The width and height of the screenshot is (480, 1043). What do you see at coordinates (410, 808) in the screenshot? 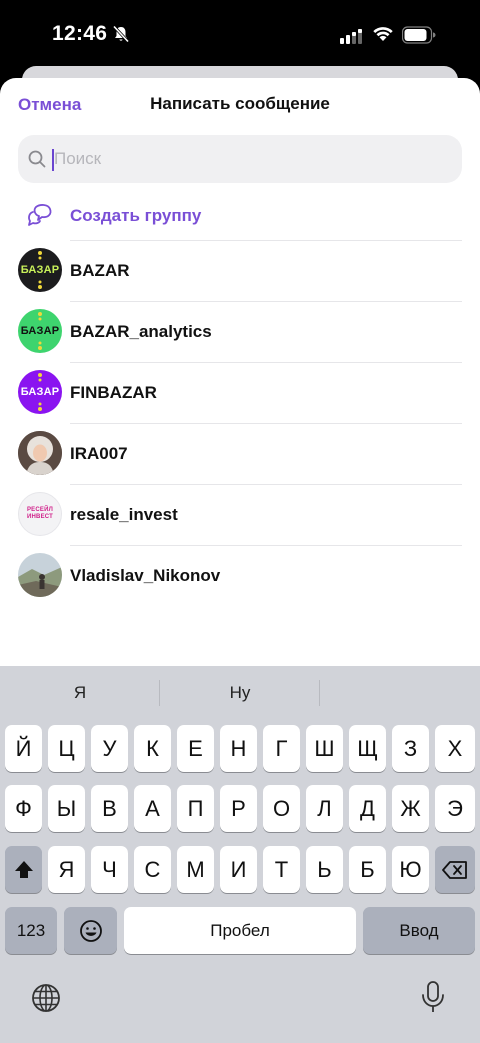
I see `key: Ж` at bounding box center [410, 808].